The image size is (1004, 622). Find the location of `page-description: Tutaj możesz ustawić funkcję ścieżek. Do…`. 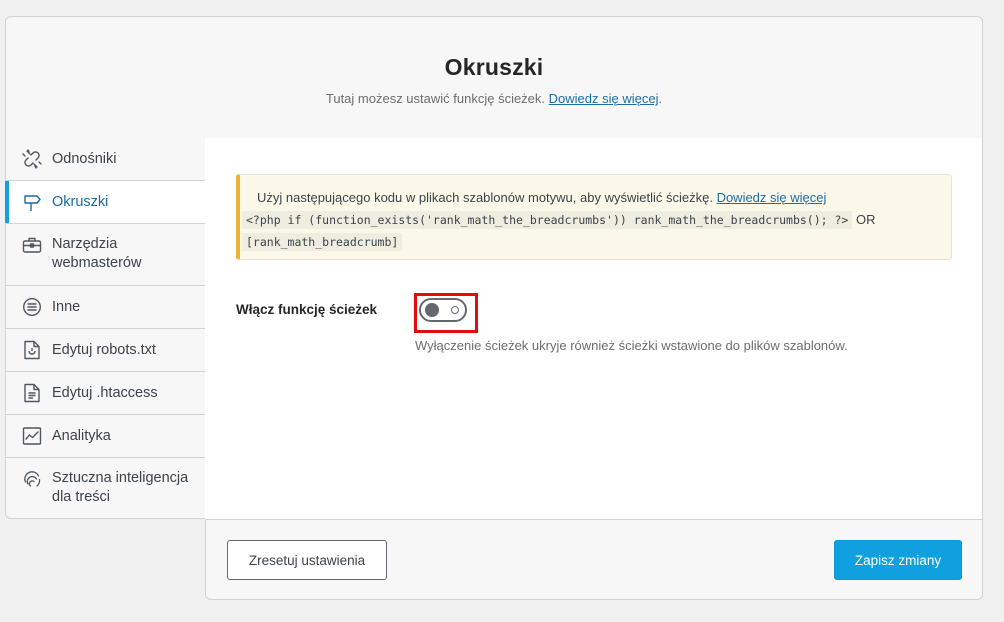

page-description: Tutaj możesz ustawić funkcję ścieżek. Do… is located at coordinates (494, 98).